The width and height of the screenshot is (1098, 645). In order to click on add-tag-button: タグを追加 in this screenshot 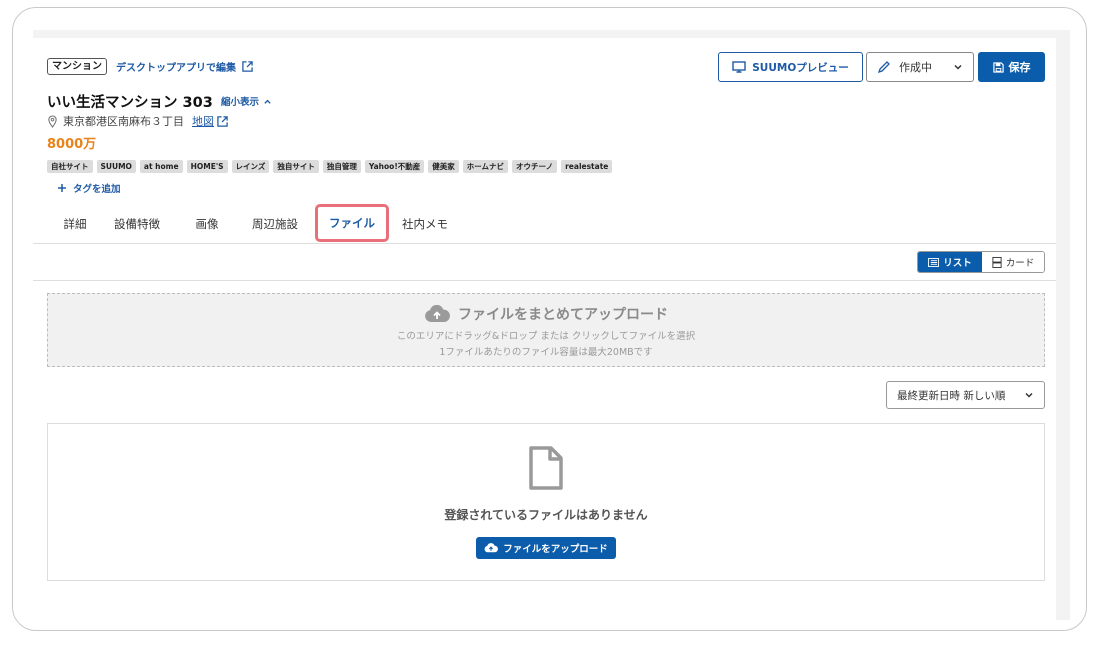, I will do `click(89, 188)`.